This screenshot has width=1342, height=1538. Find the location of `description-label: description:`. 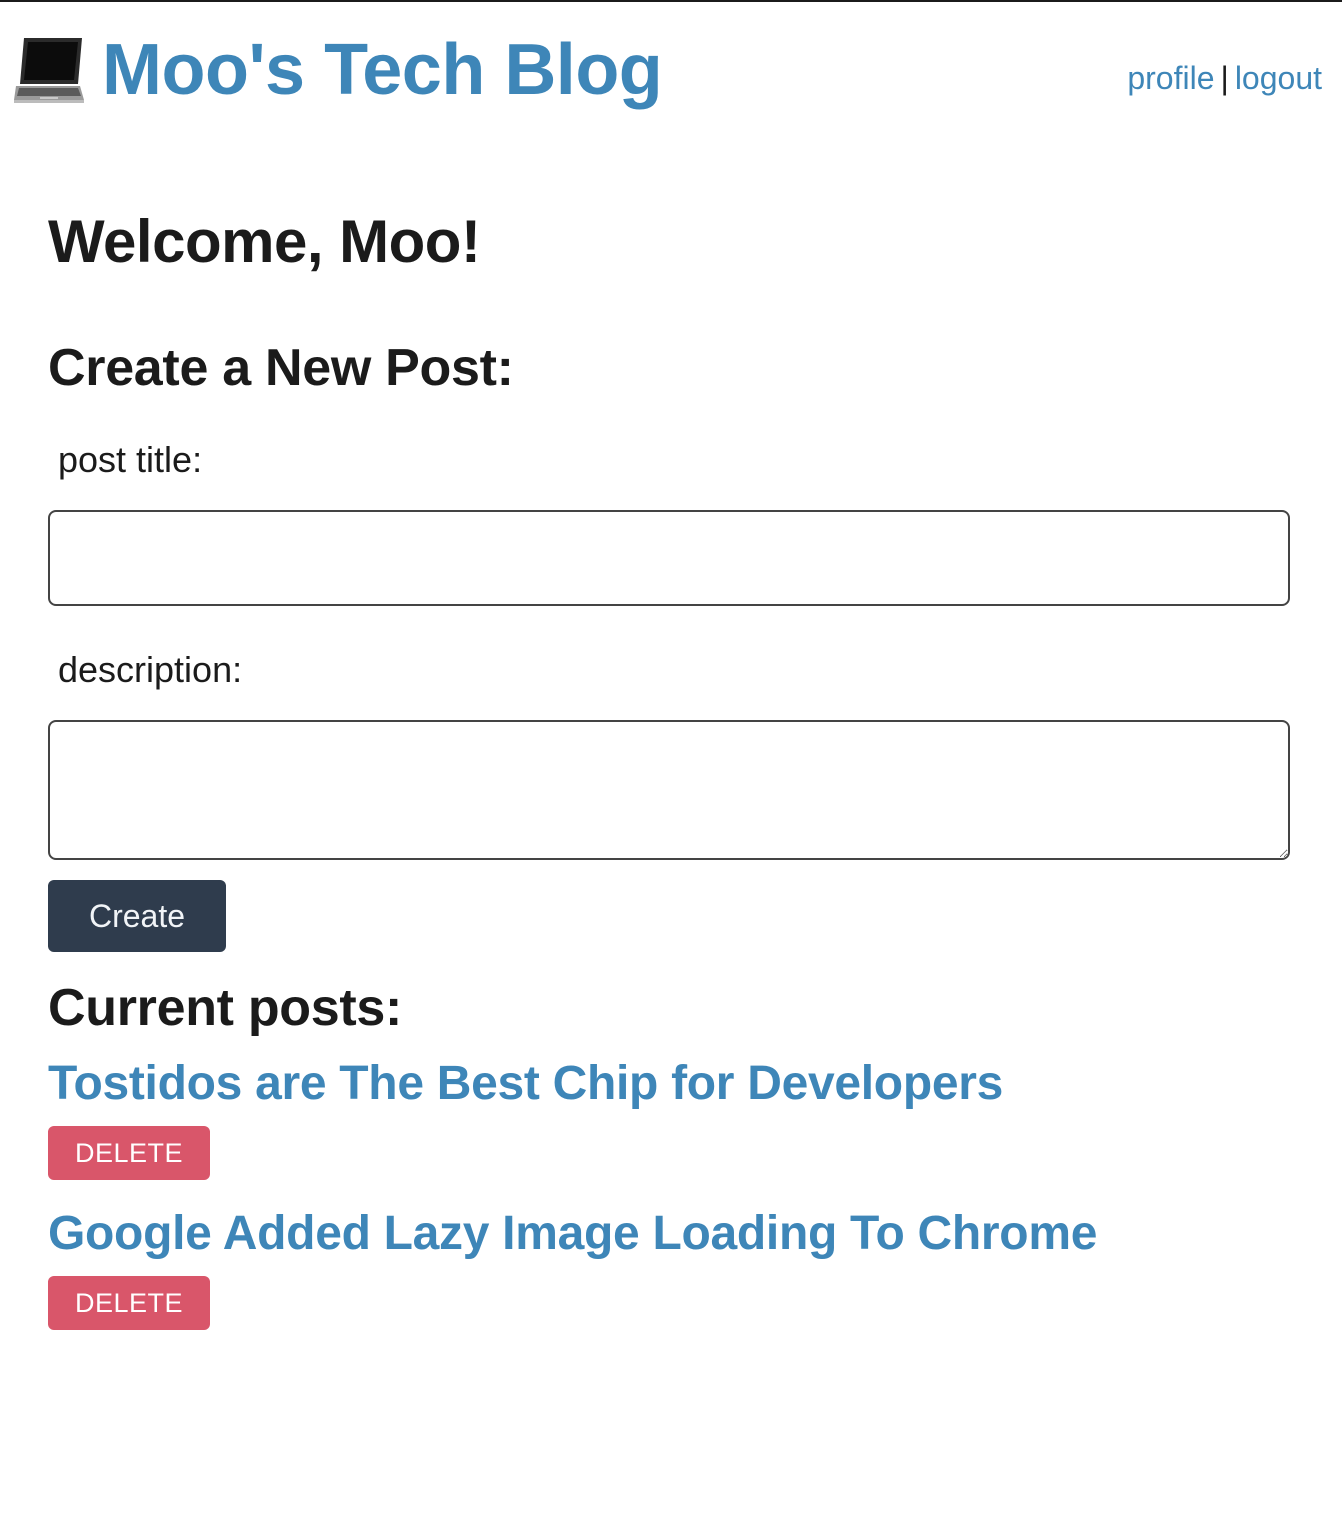

description-label: description: is located at coordinates (150, 669).